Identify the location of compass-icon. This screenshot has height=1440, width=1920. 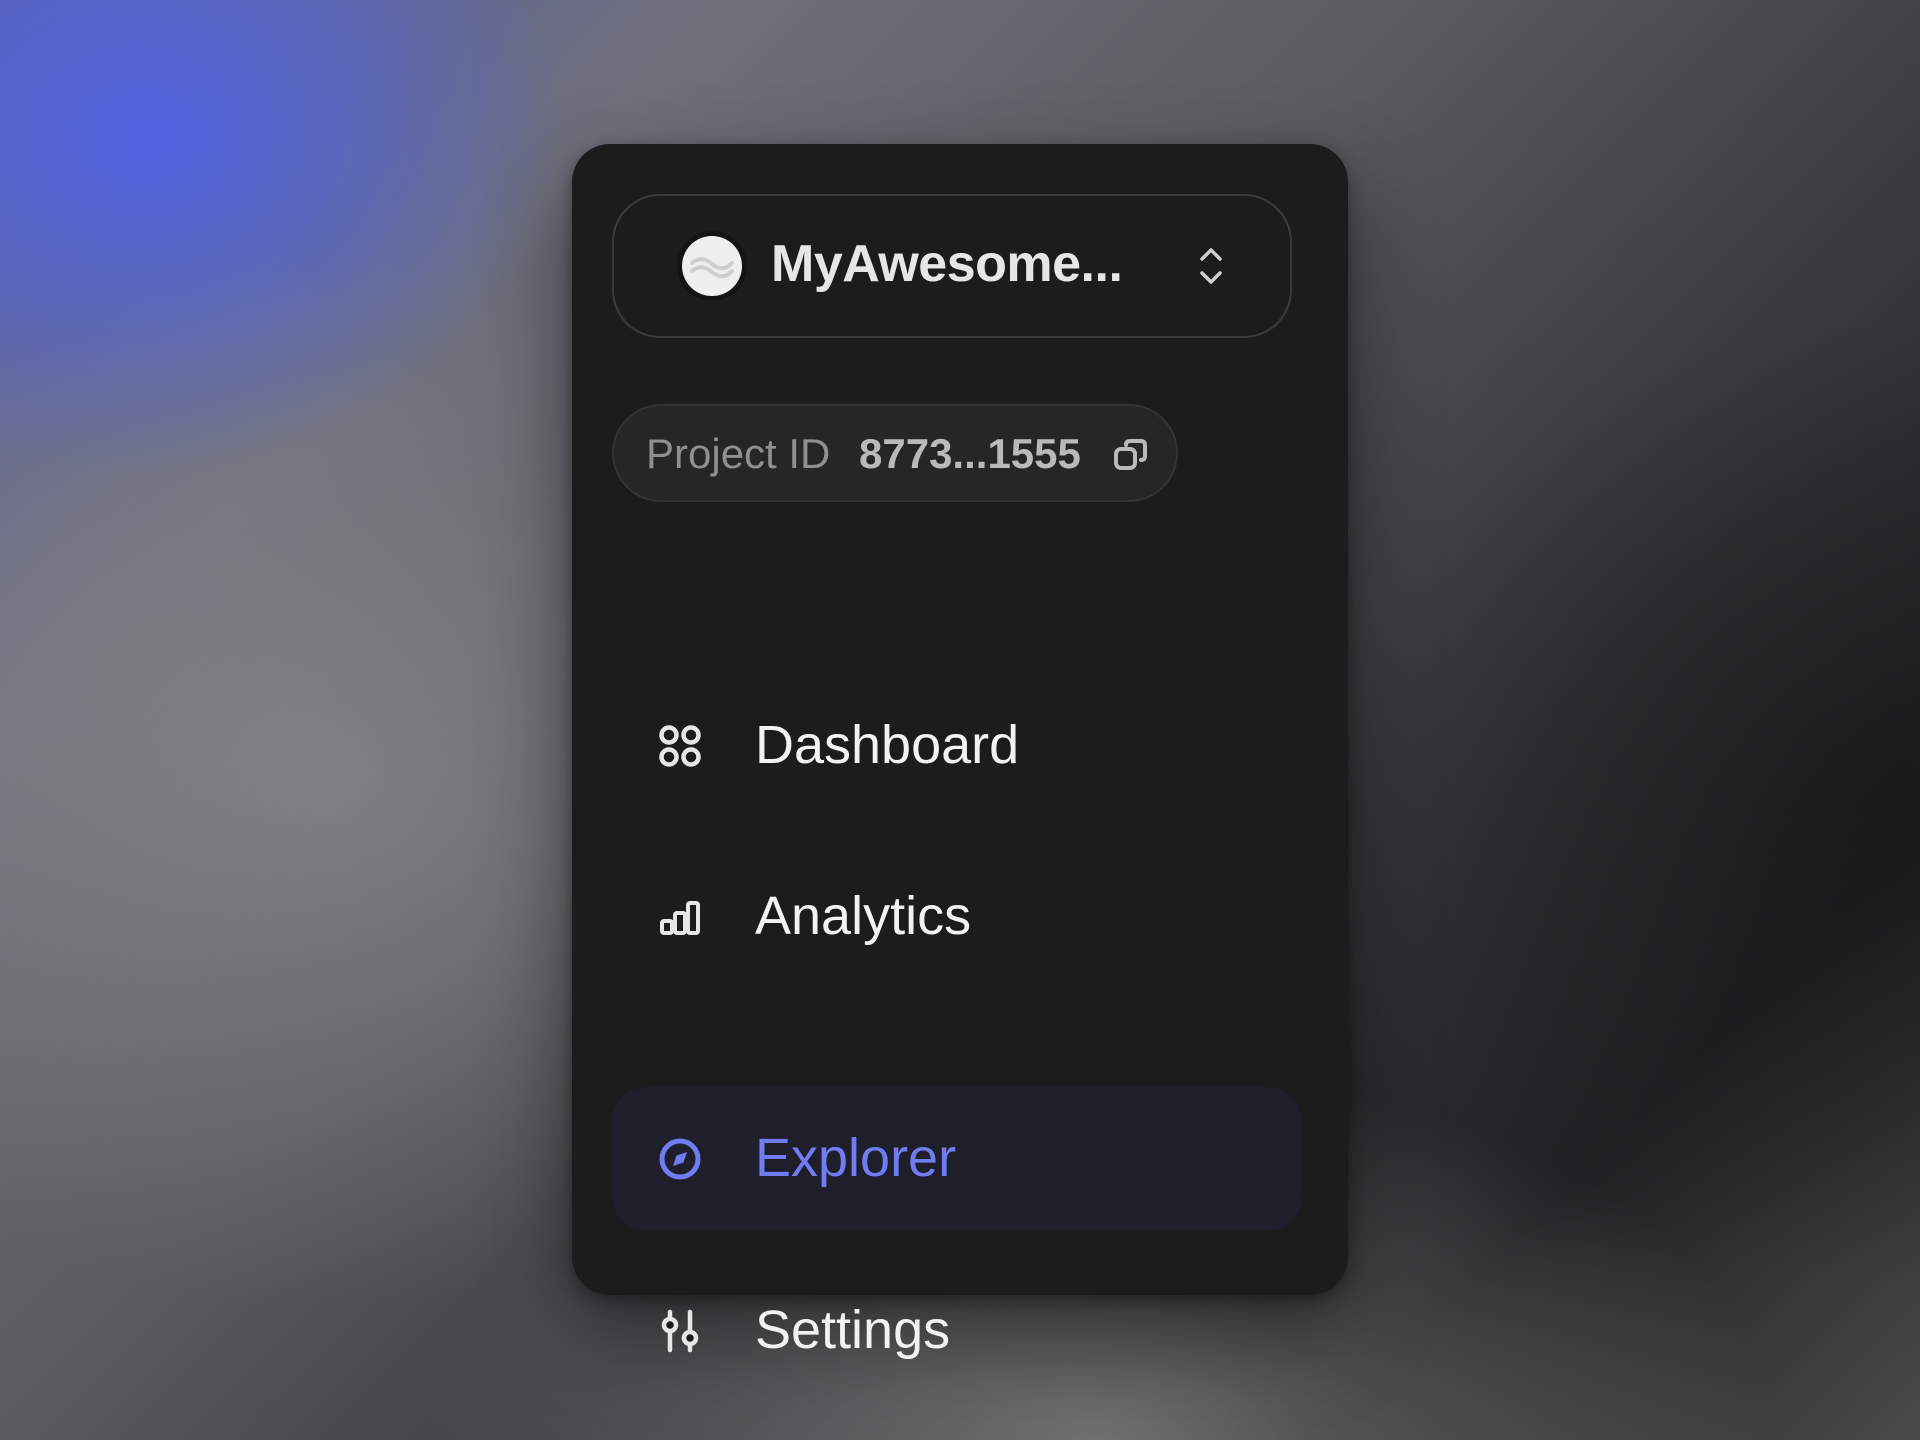
(680, 1159).